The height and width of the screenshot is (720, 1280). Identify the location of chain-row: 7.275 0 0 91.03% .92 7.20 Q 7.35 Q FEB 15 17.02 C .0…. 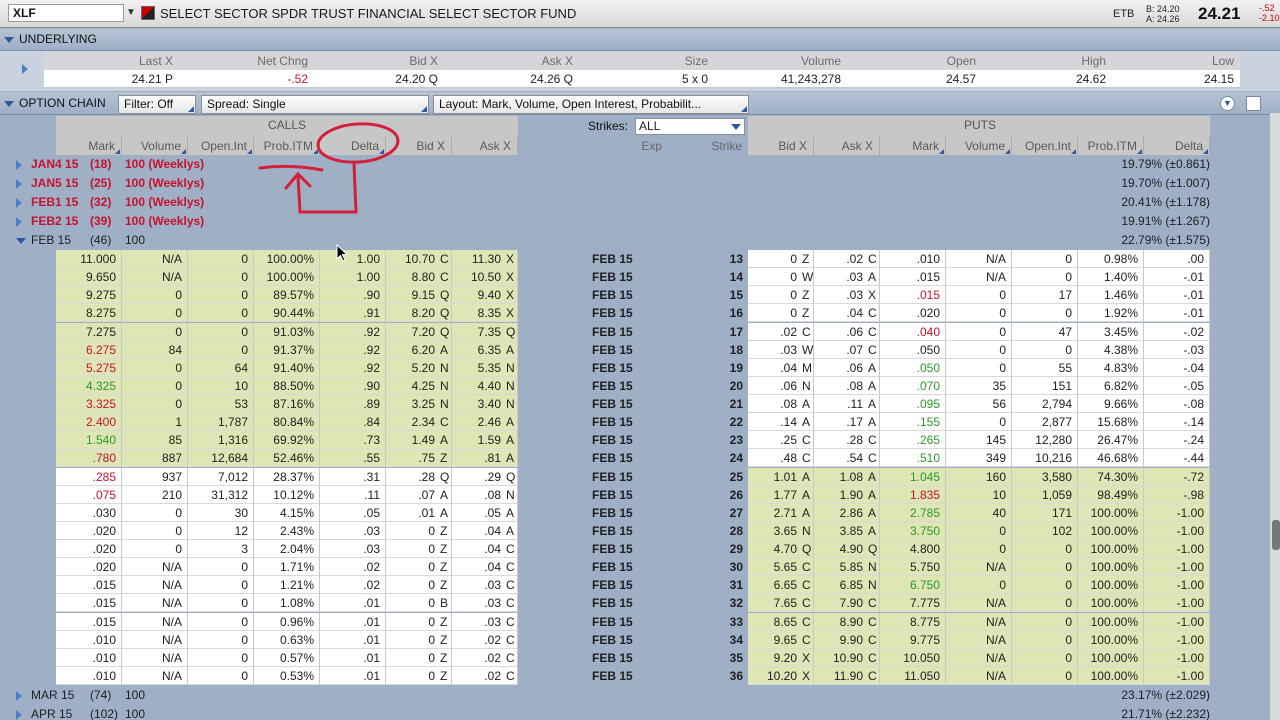
(633, 331).